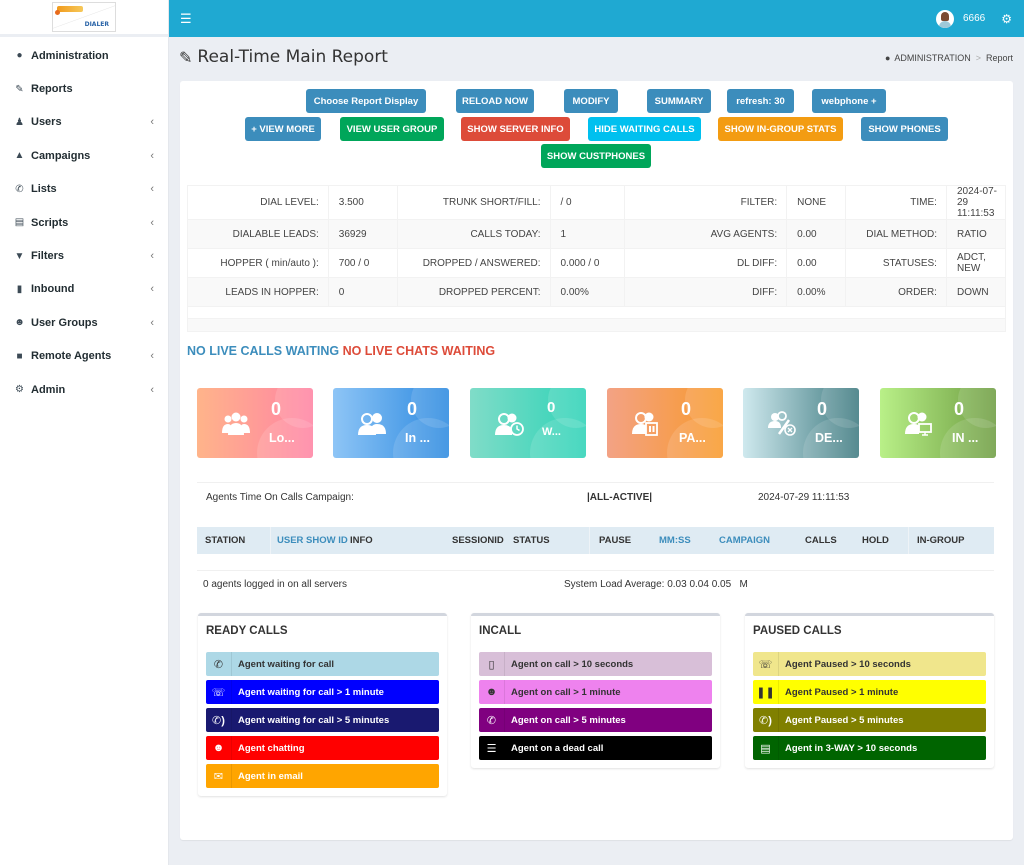 This screenshot has height=865, width=1024. Describe the element at coordinates (186, 19) in the screenshot. I see `menu-toggle-icon: ☰` at that location.